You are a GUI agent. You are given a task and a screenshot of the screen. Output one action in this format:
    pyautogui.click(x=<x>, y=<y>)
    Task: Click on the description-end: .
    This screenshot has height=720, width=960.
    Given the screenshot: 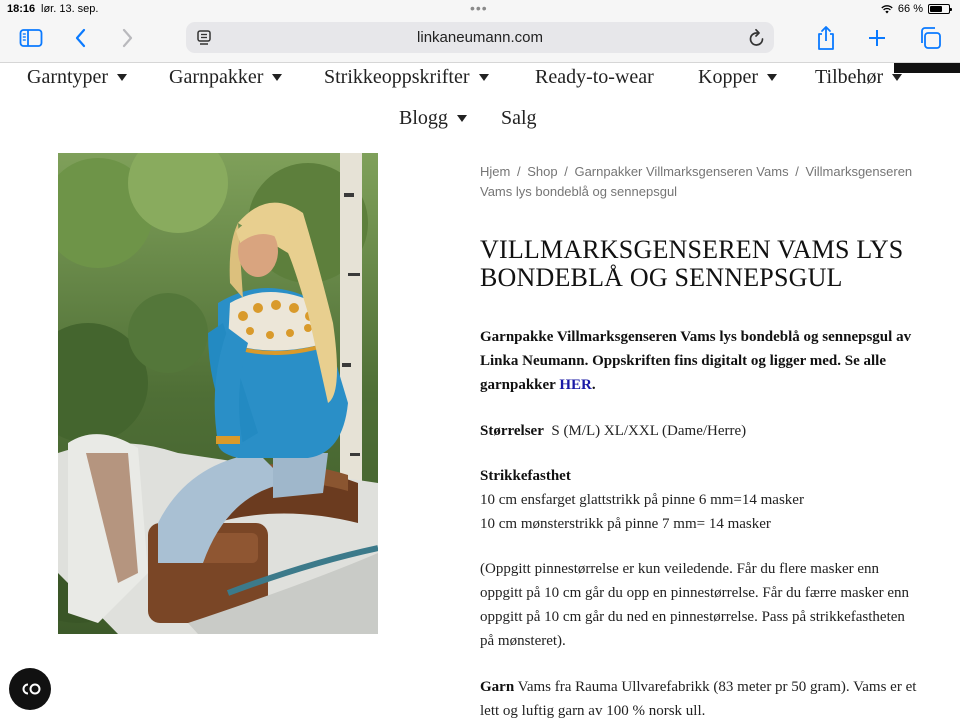 What is the action you would take?
    pyautogui.click(x=593, y=385)
    